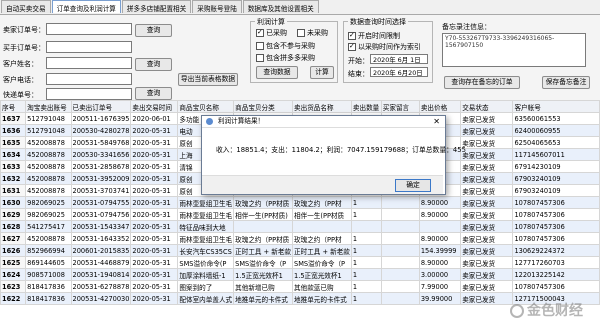  I want to click on ok-button: 确定, so click(413, 185).